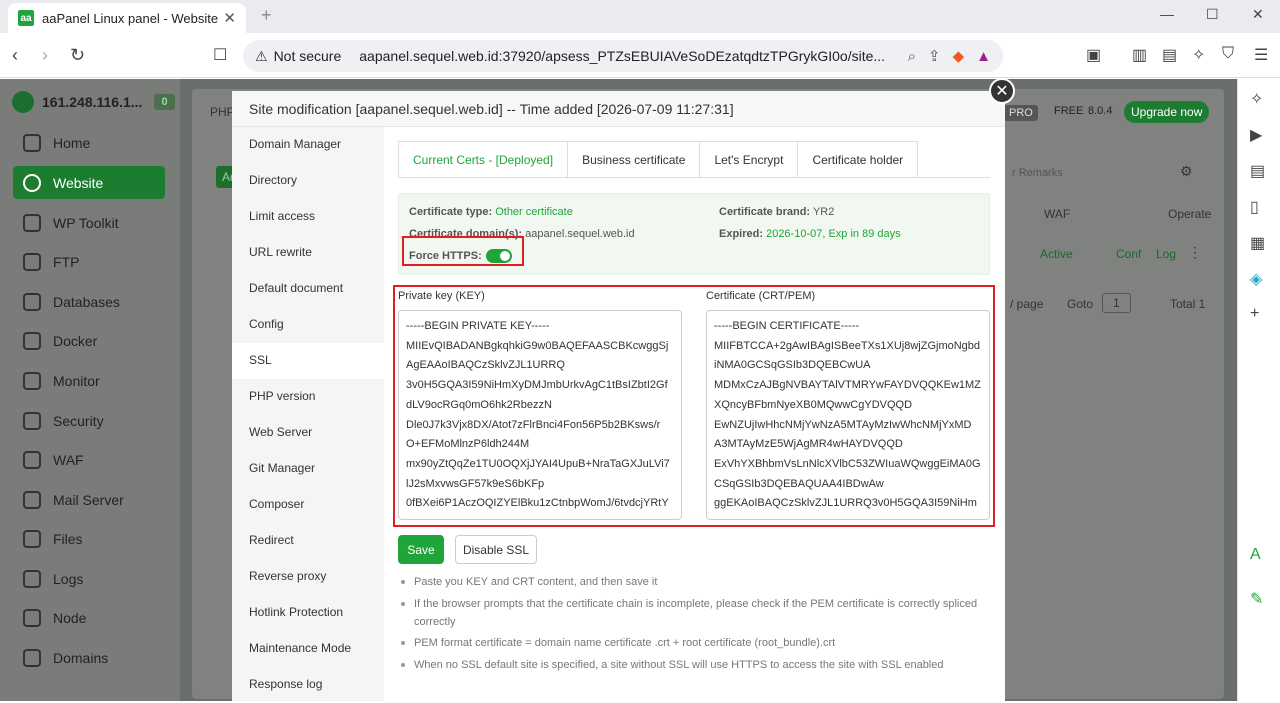 The height and width of the screenshot is (703, 1280). Describe the element at coordinates (308, 217) in the screenshot. I see `menu-item-limit-access: Limit access` at that location.